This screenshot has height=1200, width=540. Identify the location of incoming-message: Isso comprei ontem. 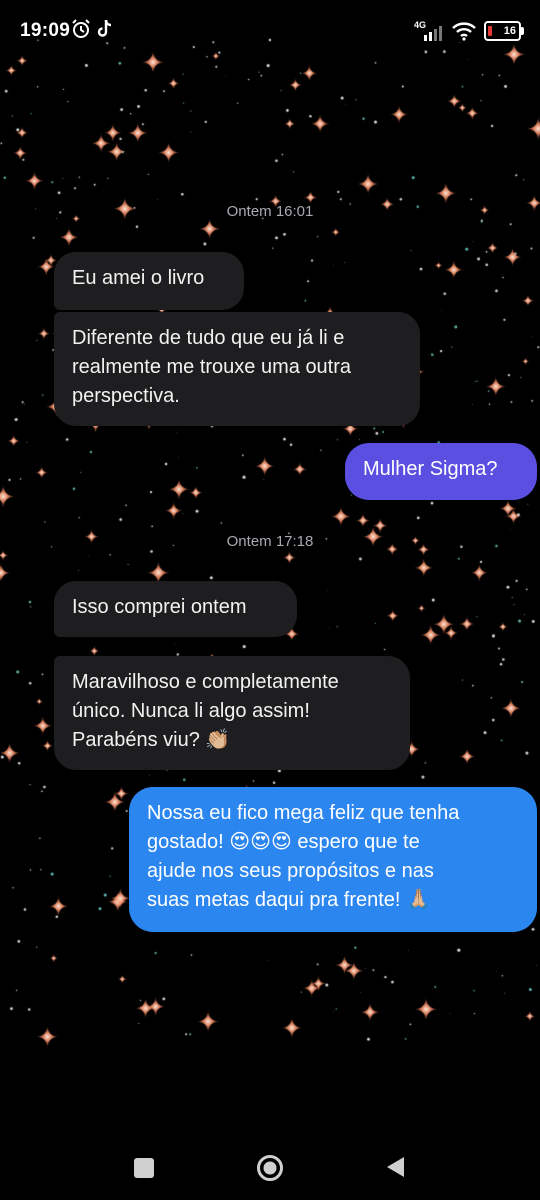
(175, 609).